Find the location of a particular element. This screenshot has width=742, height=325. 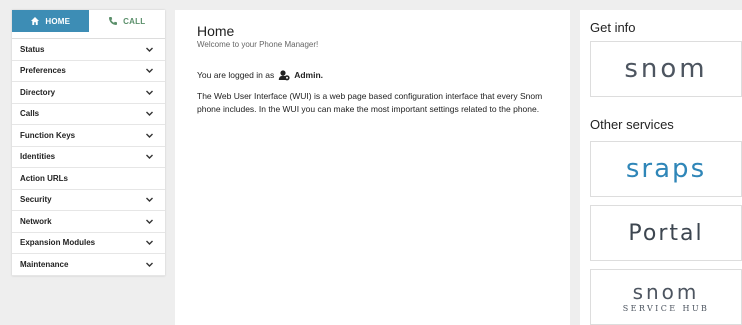

tab-home: HOME is located at coordinates (50, 21).